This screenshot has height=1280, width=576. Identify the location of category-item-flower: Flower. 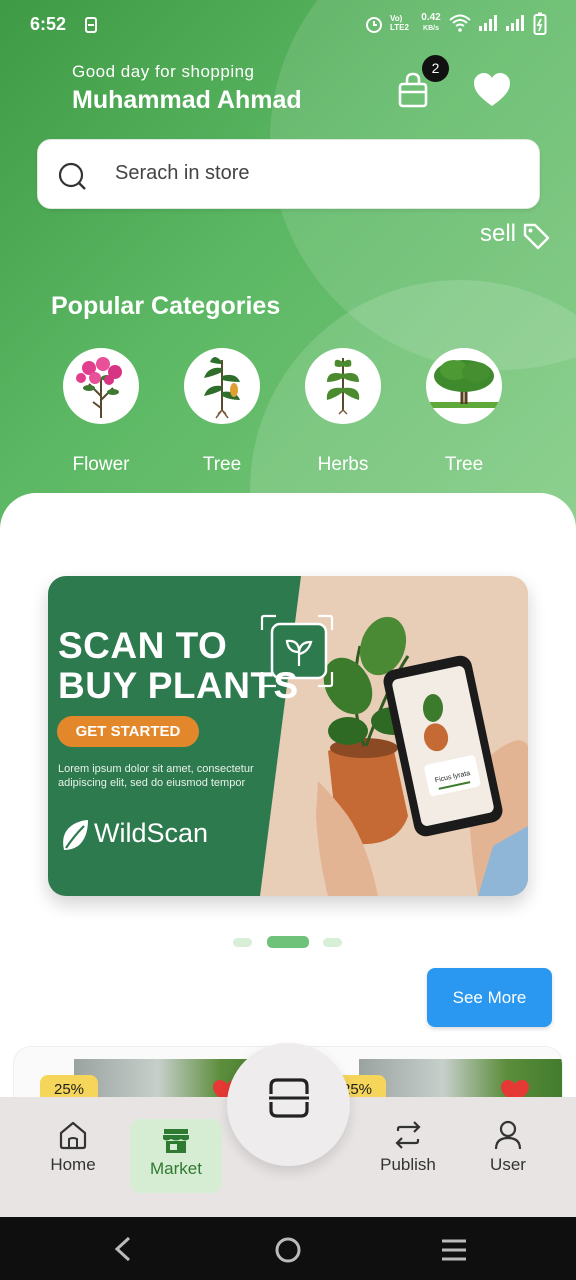
(101, 412).